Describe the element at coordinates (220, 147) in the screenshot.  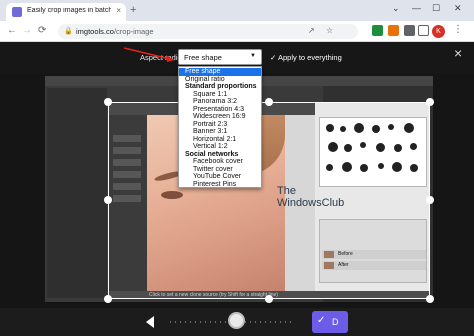
I see `dropdown-option: Vertical 1:2` at that location.